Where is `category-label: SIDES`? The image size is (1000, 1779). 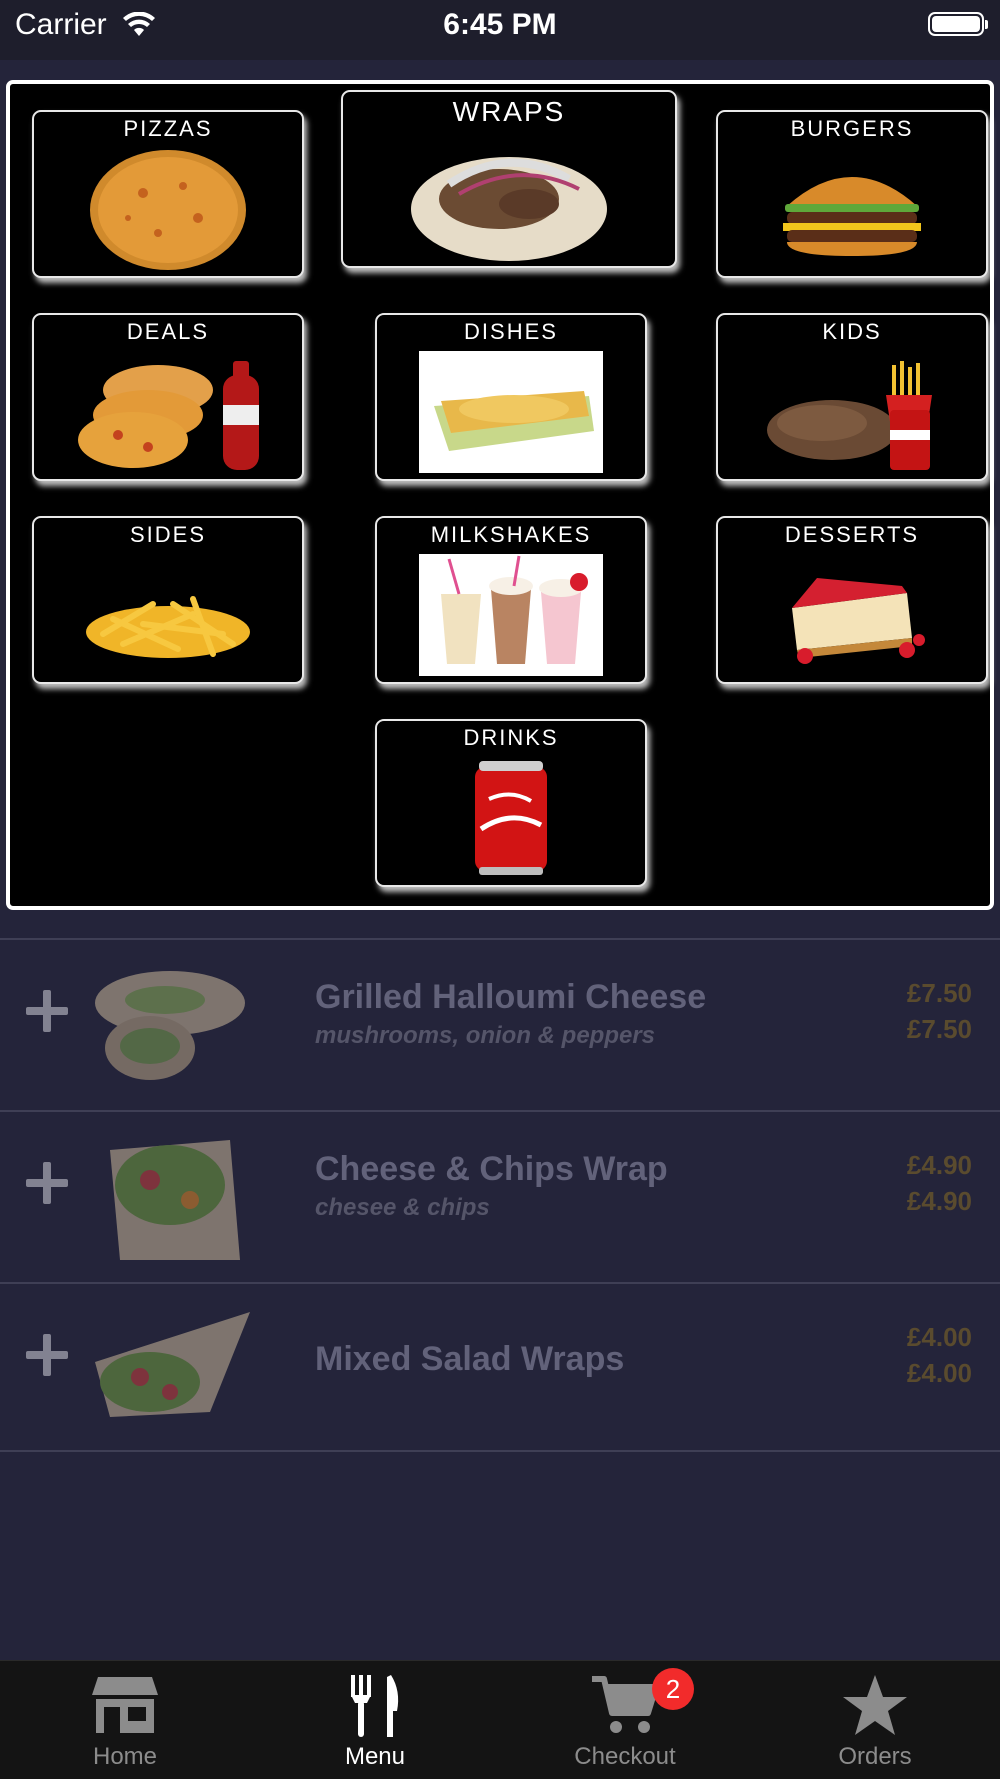
category-label: SIDES is located at coordinates (168, 534).